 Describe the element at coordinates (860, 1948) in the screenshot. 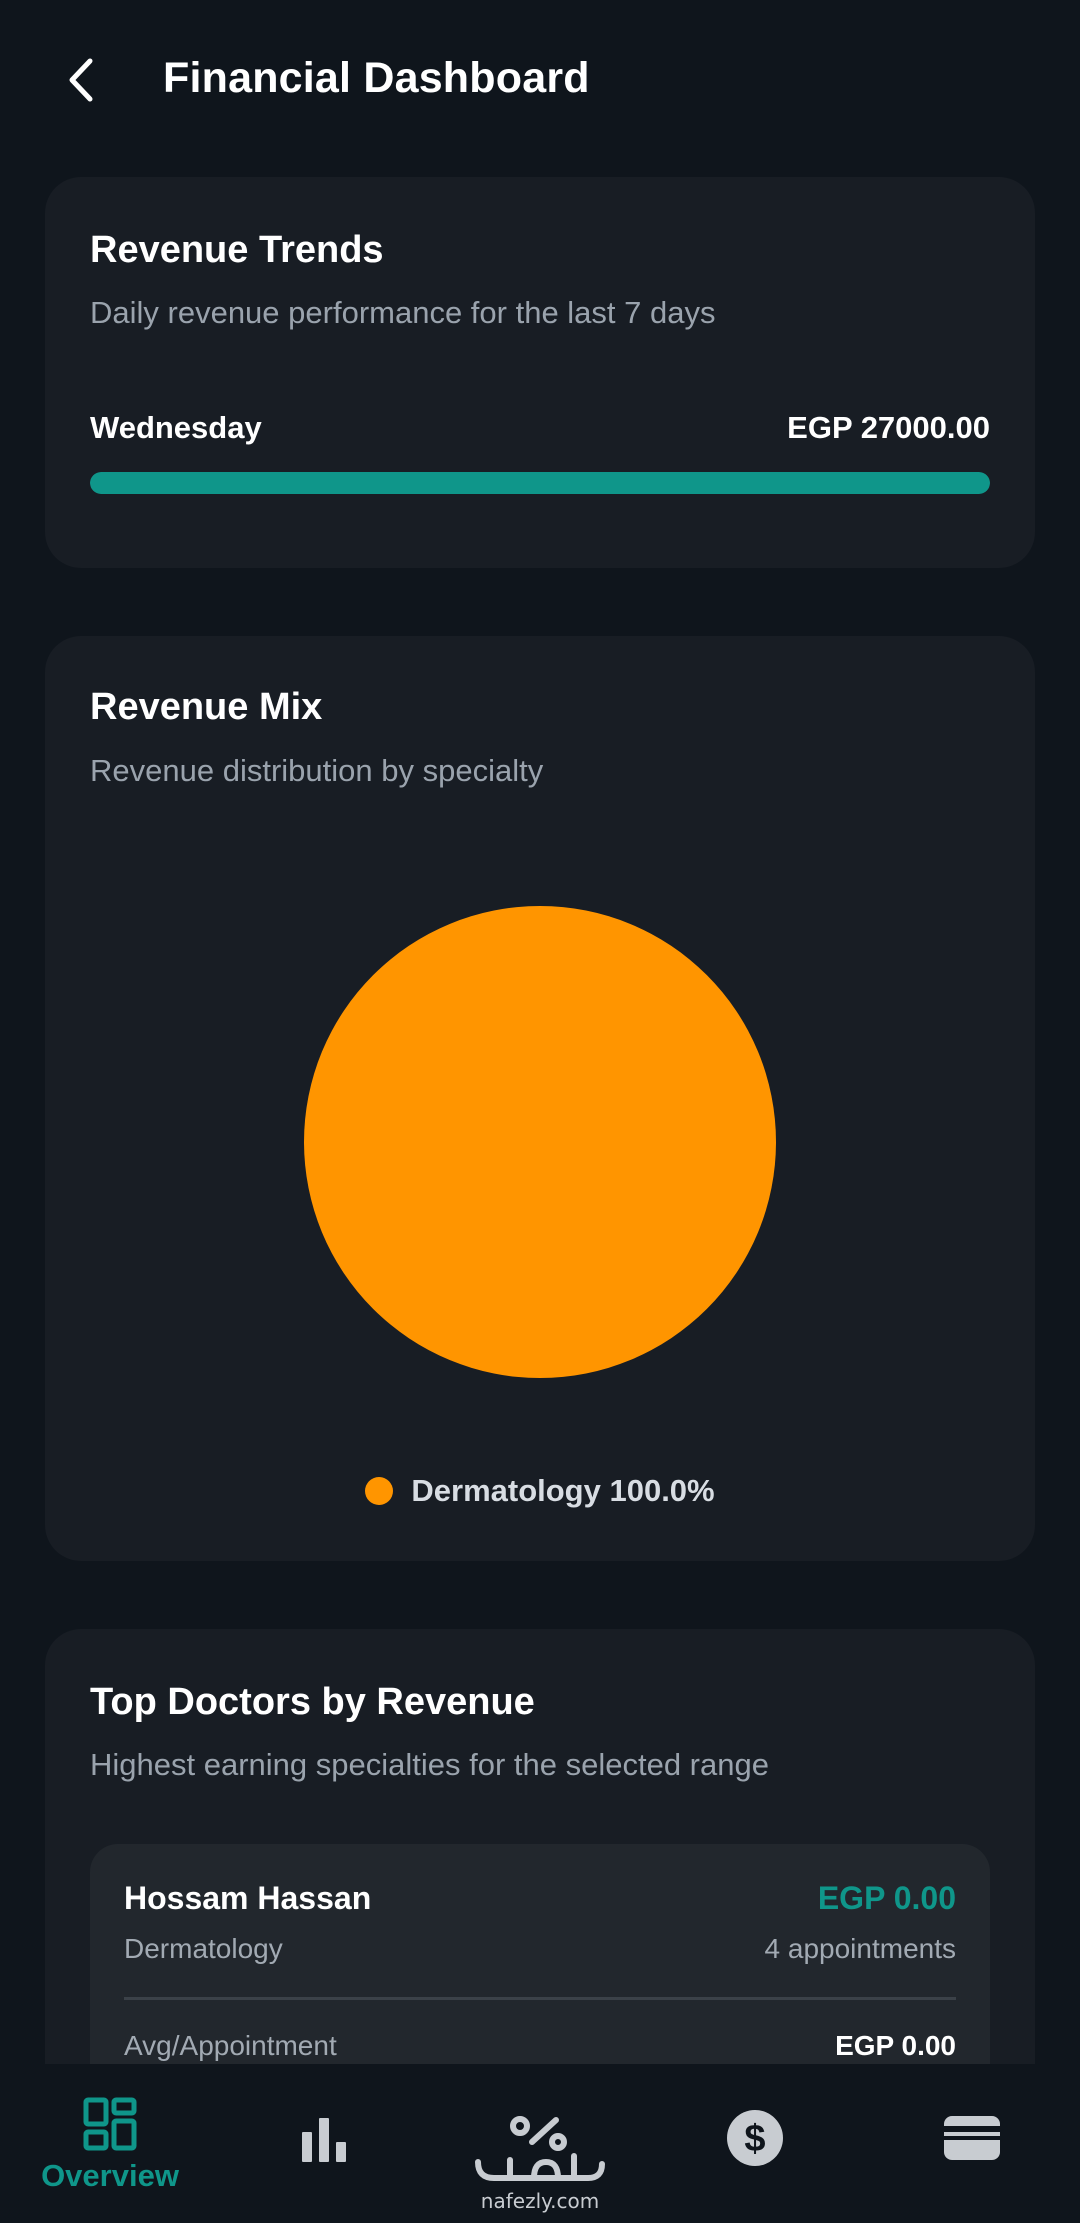

I see `doctor-appointments: 4 appointments` at that location.